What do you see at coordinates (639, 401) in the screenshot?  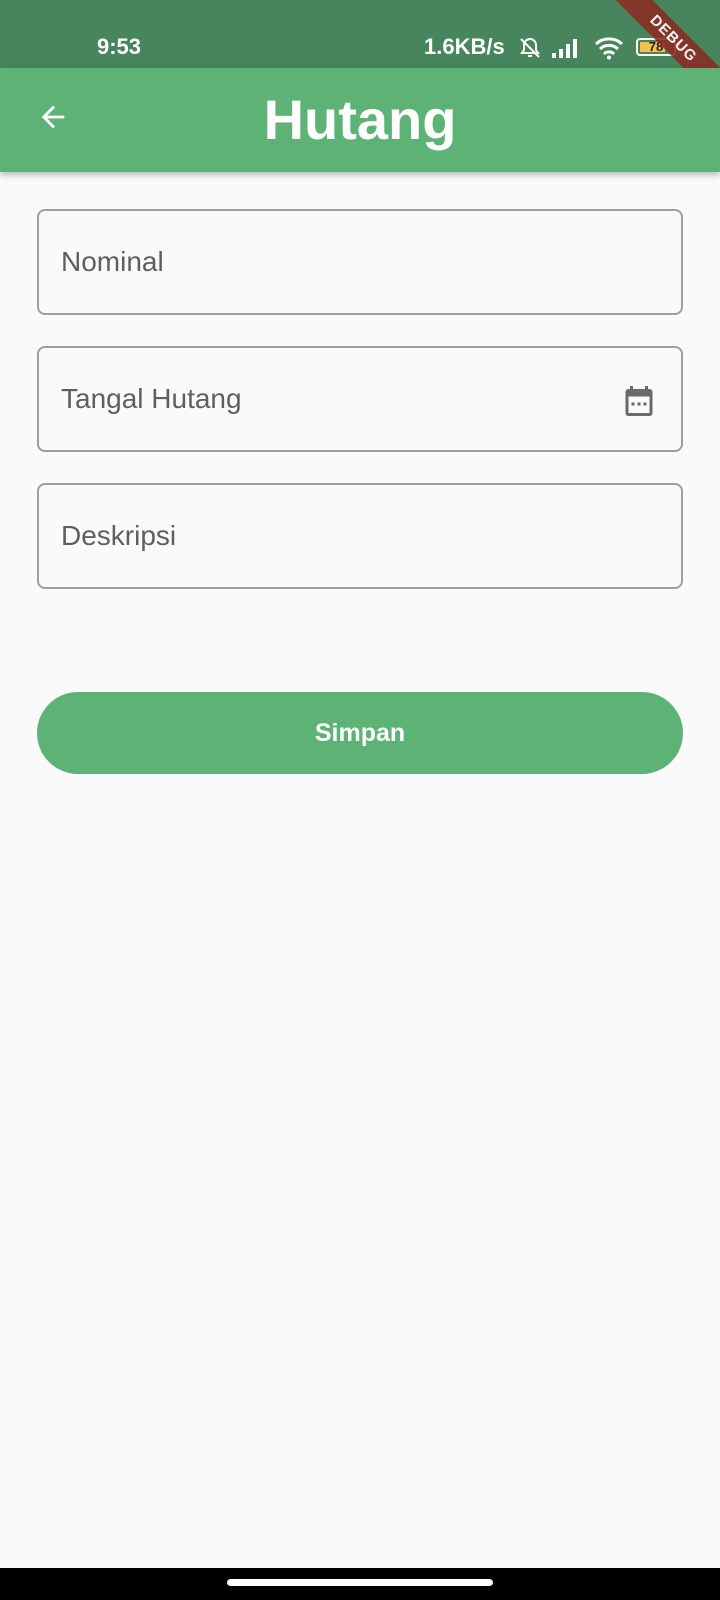 I see `calendar-icon` at bounding box center [639, 401].